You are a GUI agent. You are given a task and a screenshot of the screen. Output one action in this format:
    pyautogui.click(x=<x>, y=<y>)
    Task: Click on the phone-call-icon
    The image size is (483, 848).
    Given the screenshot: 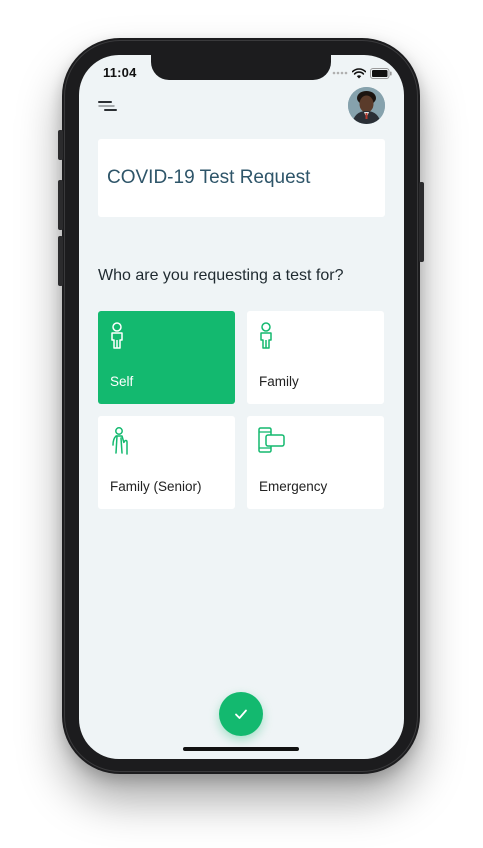 What is the action you would take?
    pyautogui.click(x=271, y=440)
    